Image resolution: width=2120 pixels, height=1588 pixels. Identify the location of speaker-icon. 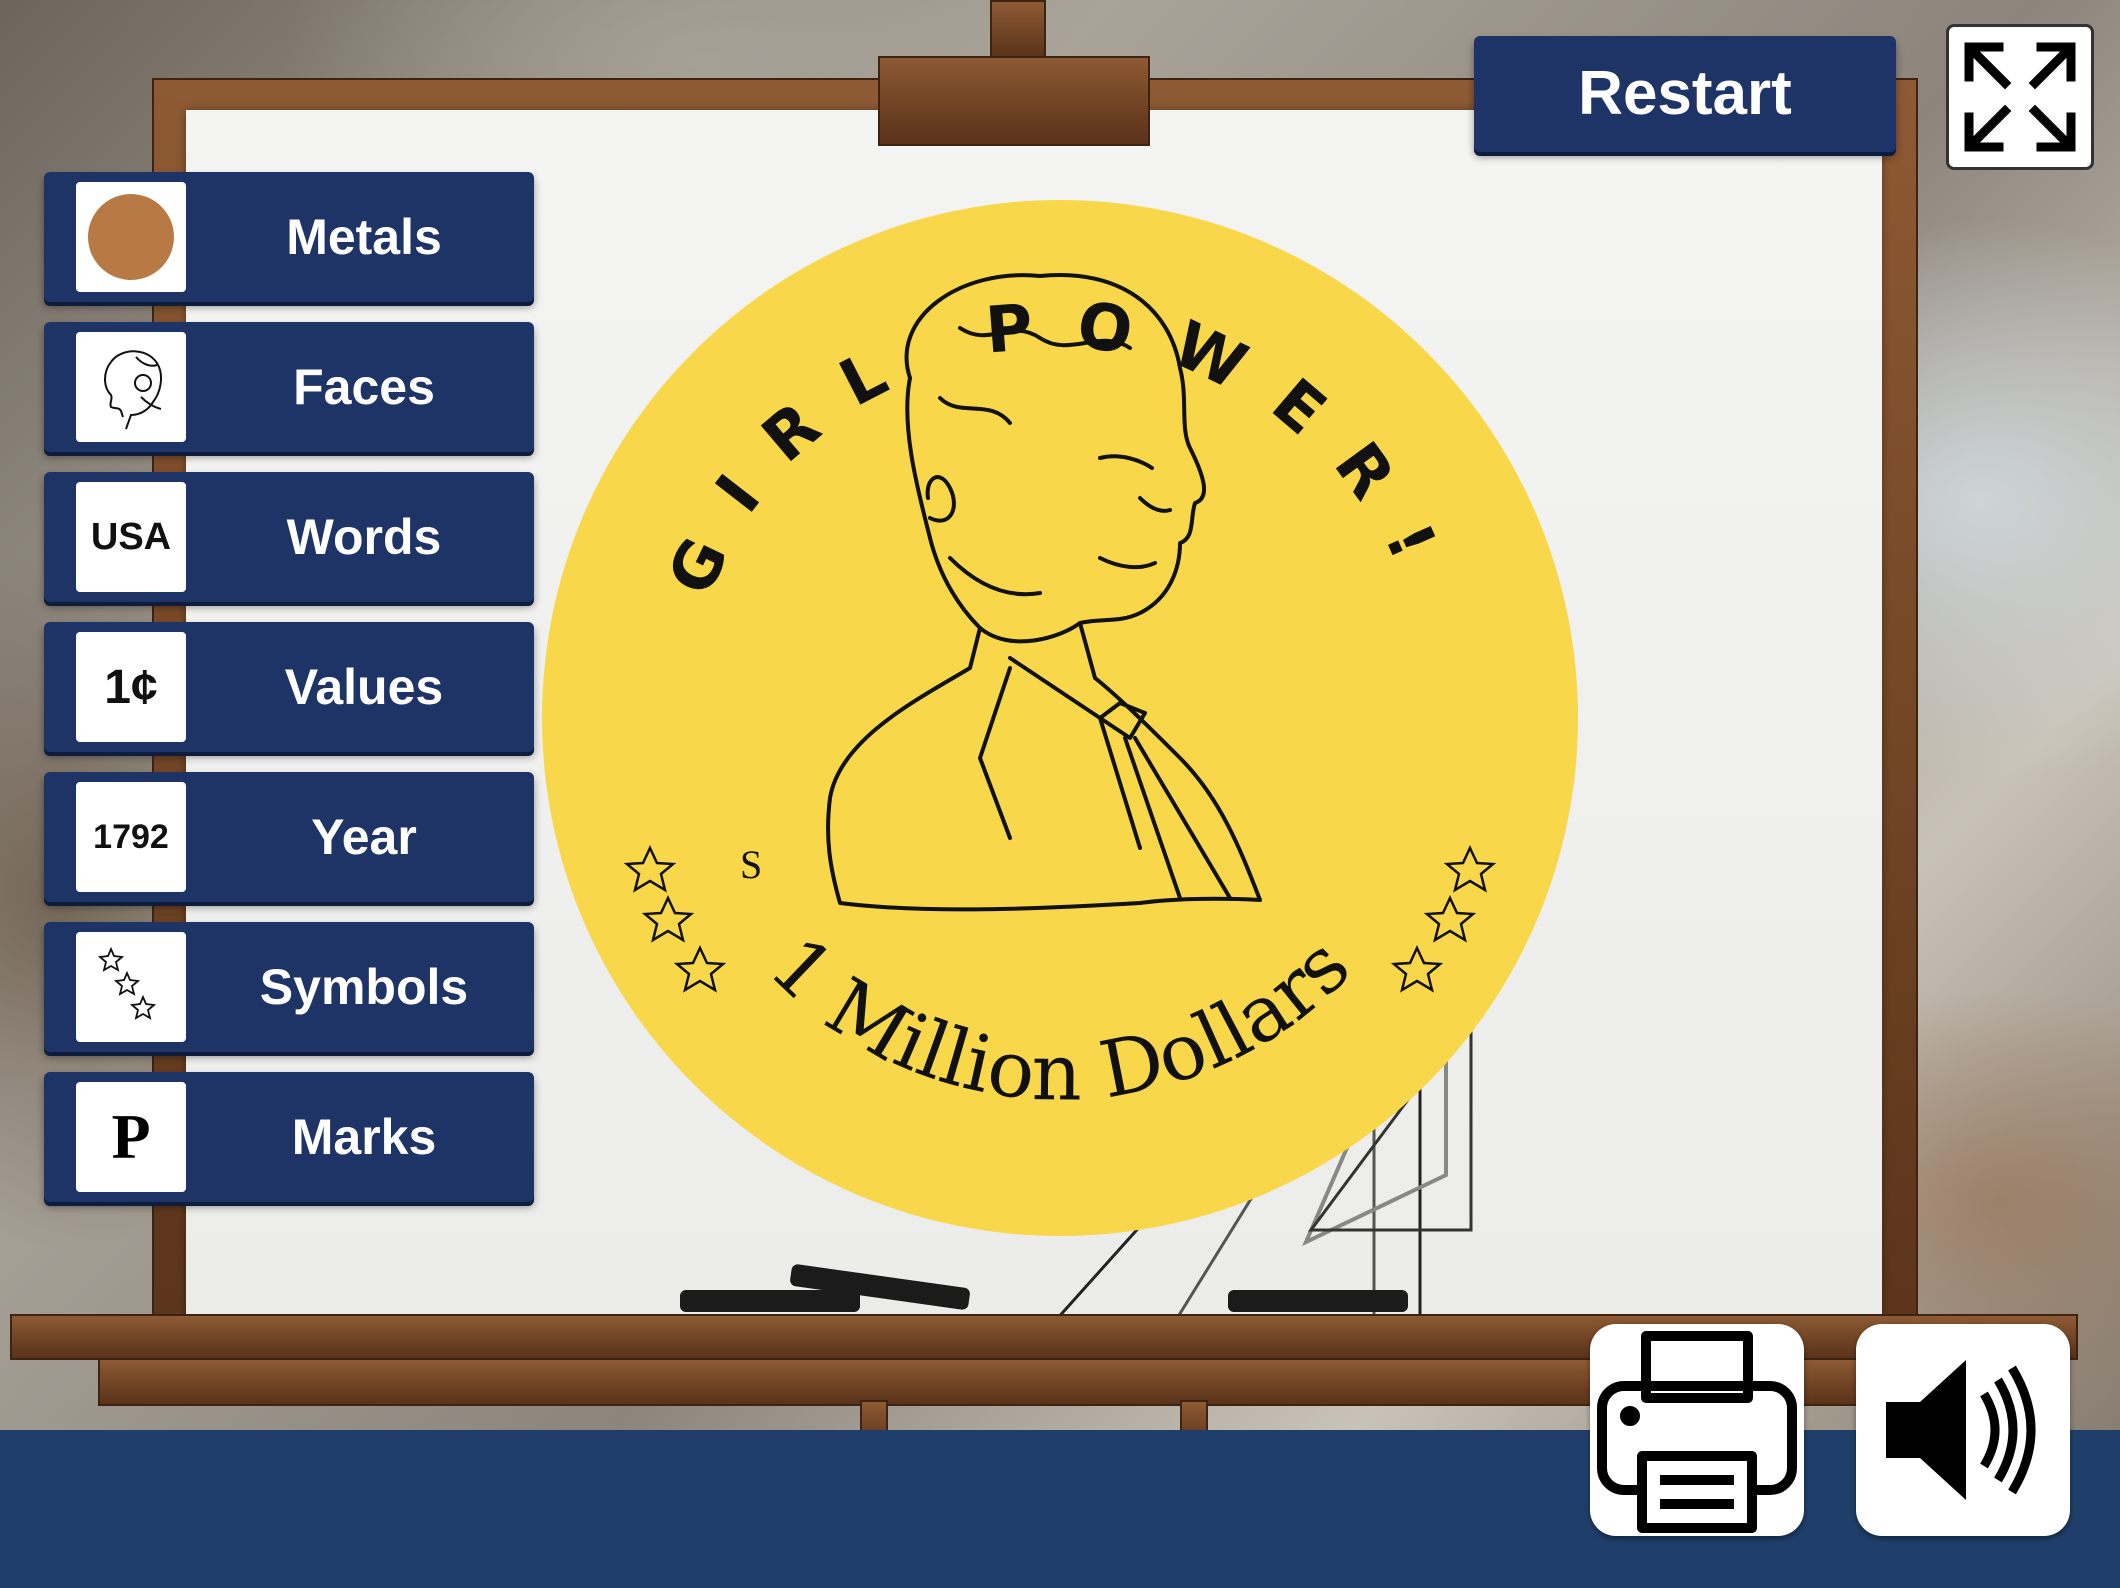
(1961, 1430).